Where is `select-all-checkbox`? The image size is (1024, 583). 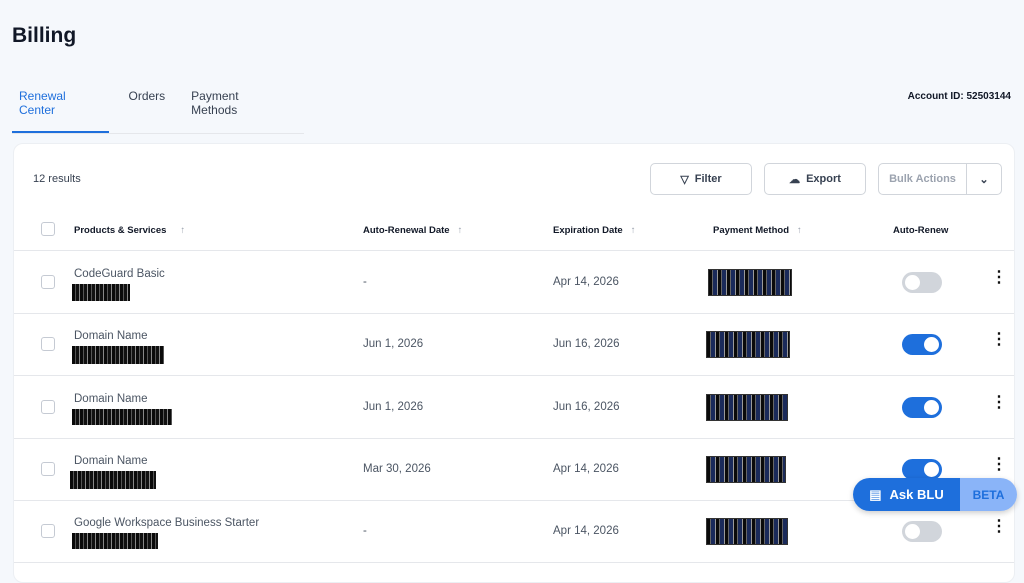
select-all-checkbox is located at coordinates (48, 229).